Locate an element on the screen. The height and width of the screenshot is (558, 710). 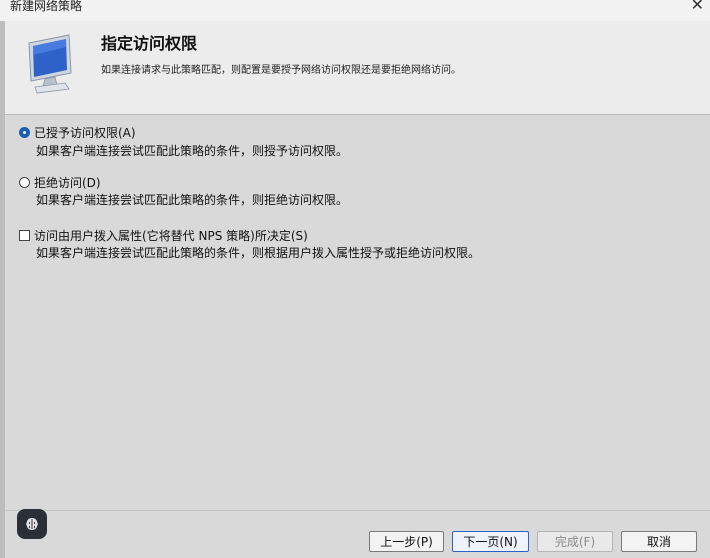
title-bar: 新建网络策略 ✕ is located at coordinates (355, 10).